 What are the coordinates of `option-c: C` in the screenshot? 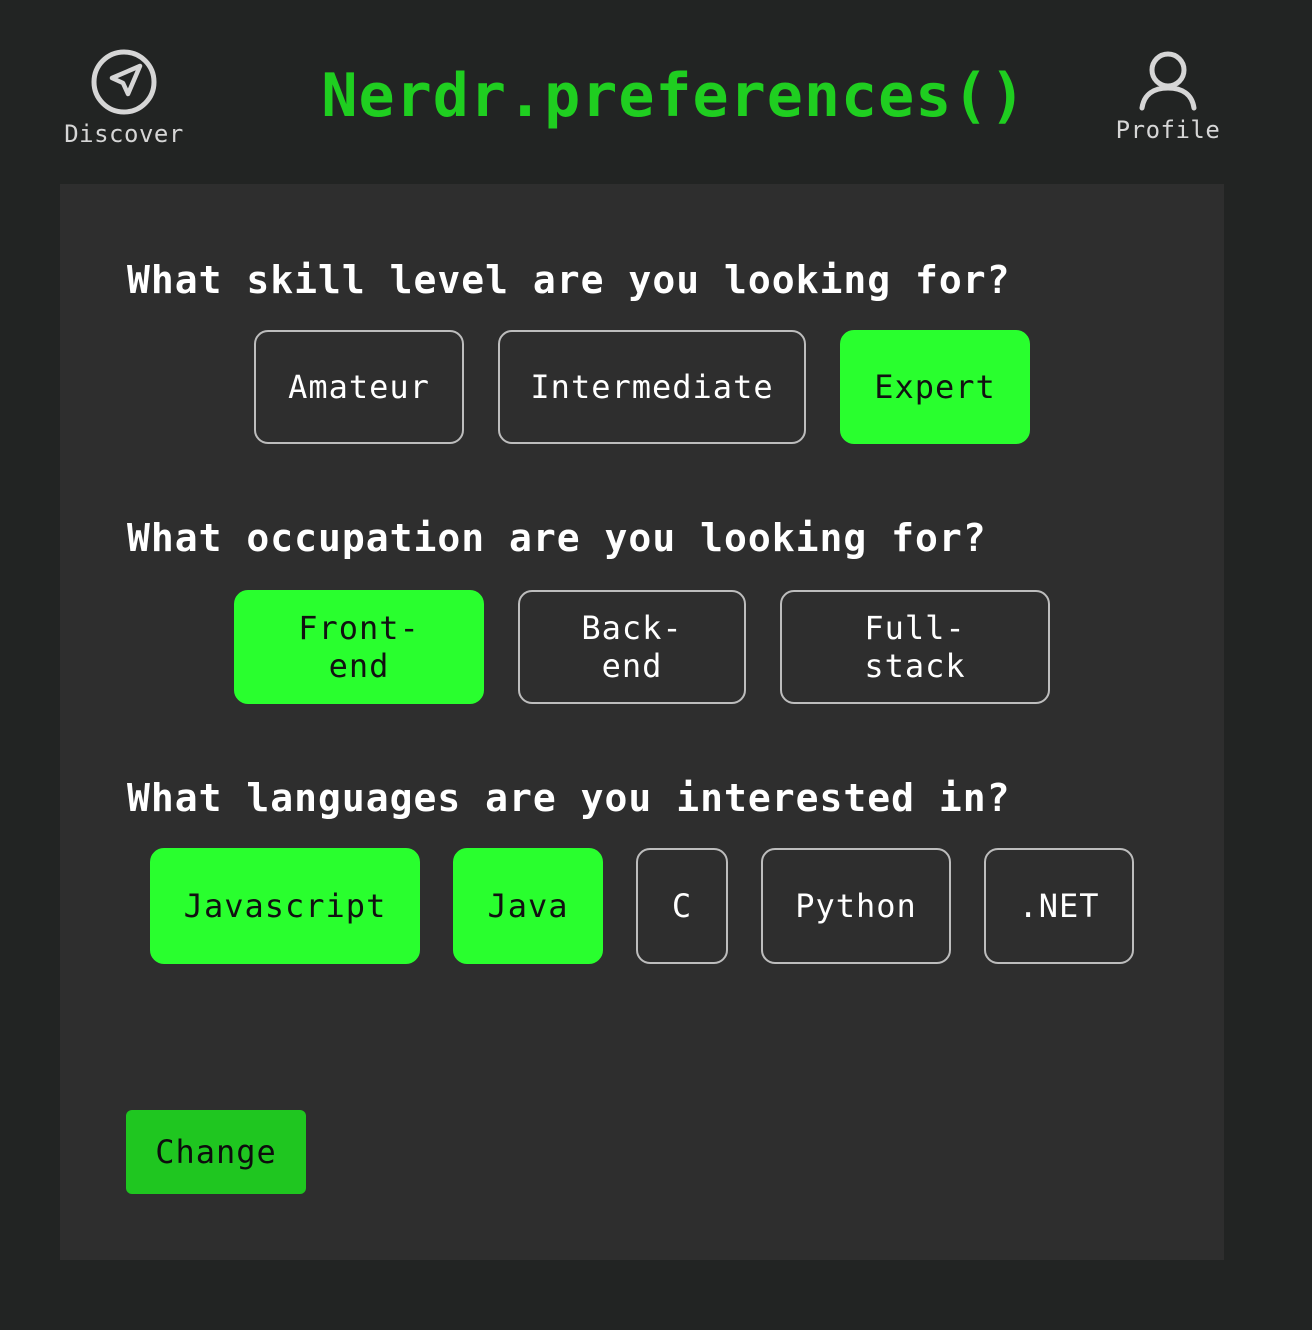 It's located at (682, 906).